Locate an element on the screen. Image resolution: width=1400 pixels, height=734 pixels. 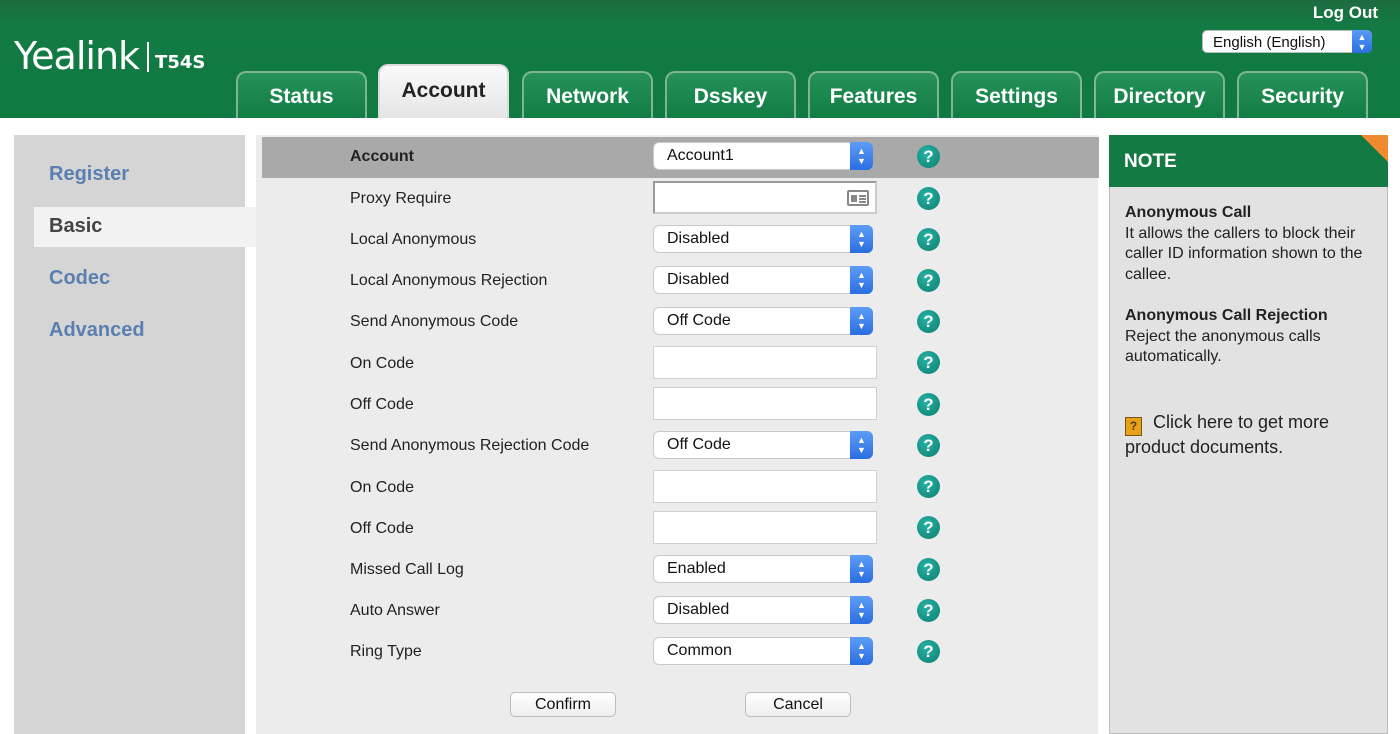
cancel-button: Cancel is located at coordinates (798, 704).